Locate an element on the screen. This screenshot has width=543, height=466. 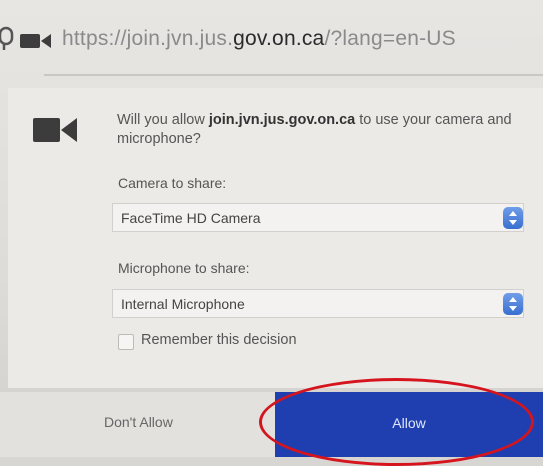
remember-label: Remember this decision is located at coordinates (219, 340).